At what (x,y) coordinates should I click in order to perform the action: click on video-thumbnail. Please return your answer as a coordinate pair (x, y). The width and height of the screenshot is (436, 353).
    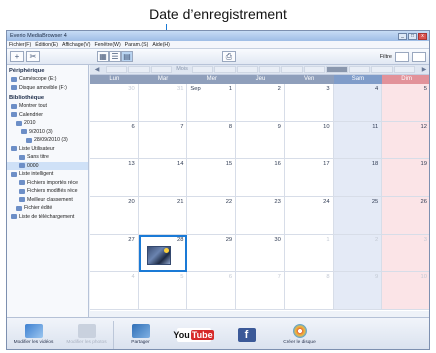
    Looking at the image, I should click on (158, 255).